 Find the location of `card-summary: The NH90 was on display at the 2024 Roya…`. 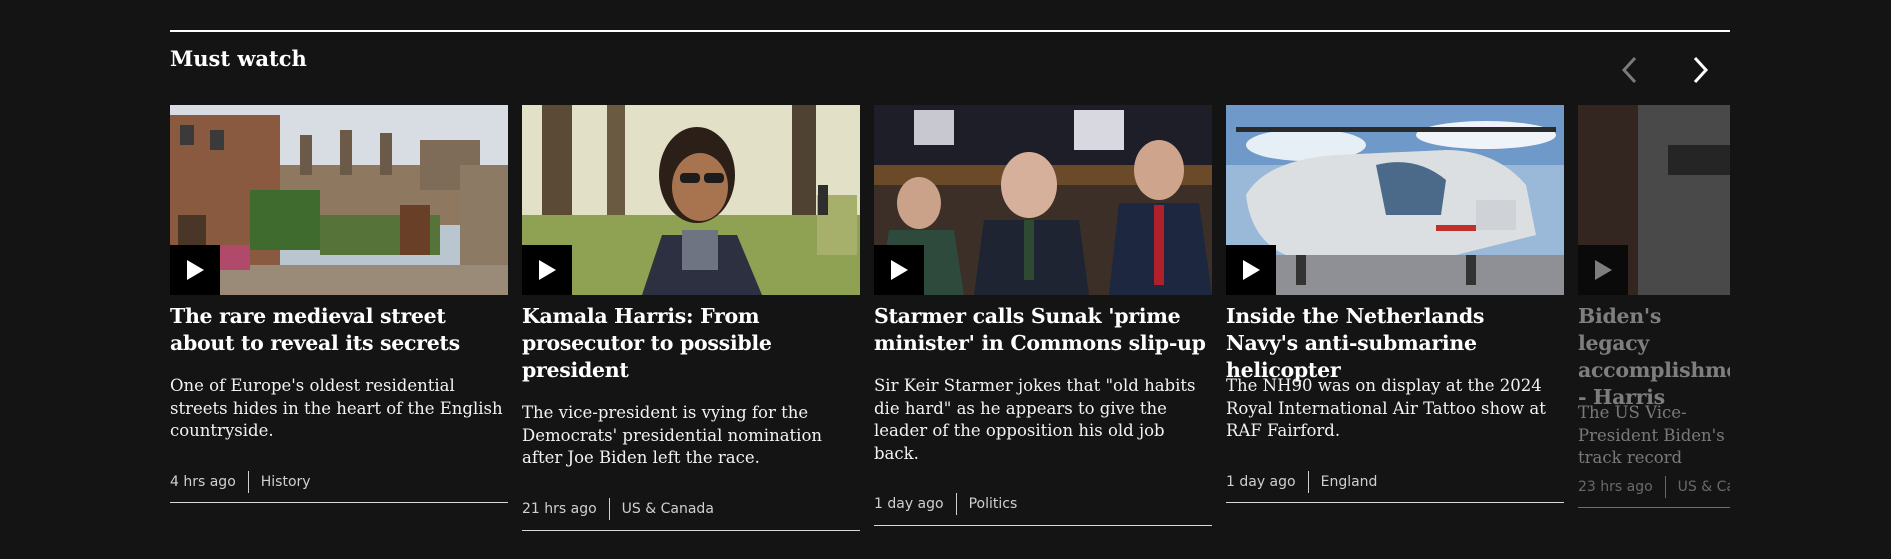

card-summary: The NH90 was on display at the 2024 Roya… is located at coordinates (1386, 408).